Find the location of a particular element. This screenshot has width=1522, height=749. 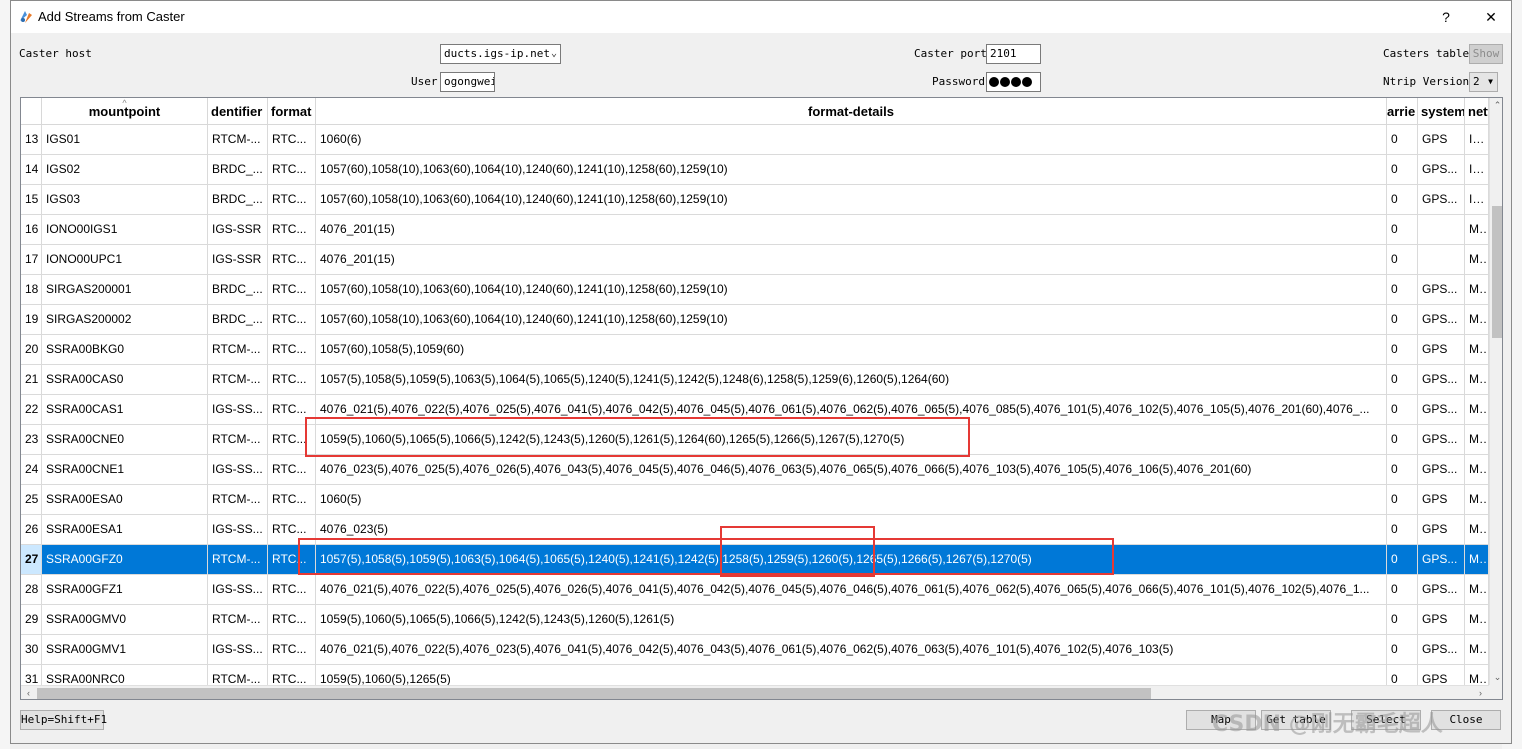

cell-format-details: 1057(60),1058(5),1059(60) is located at coordinates (851, 349).